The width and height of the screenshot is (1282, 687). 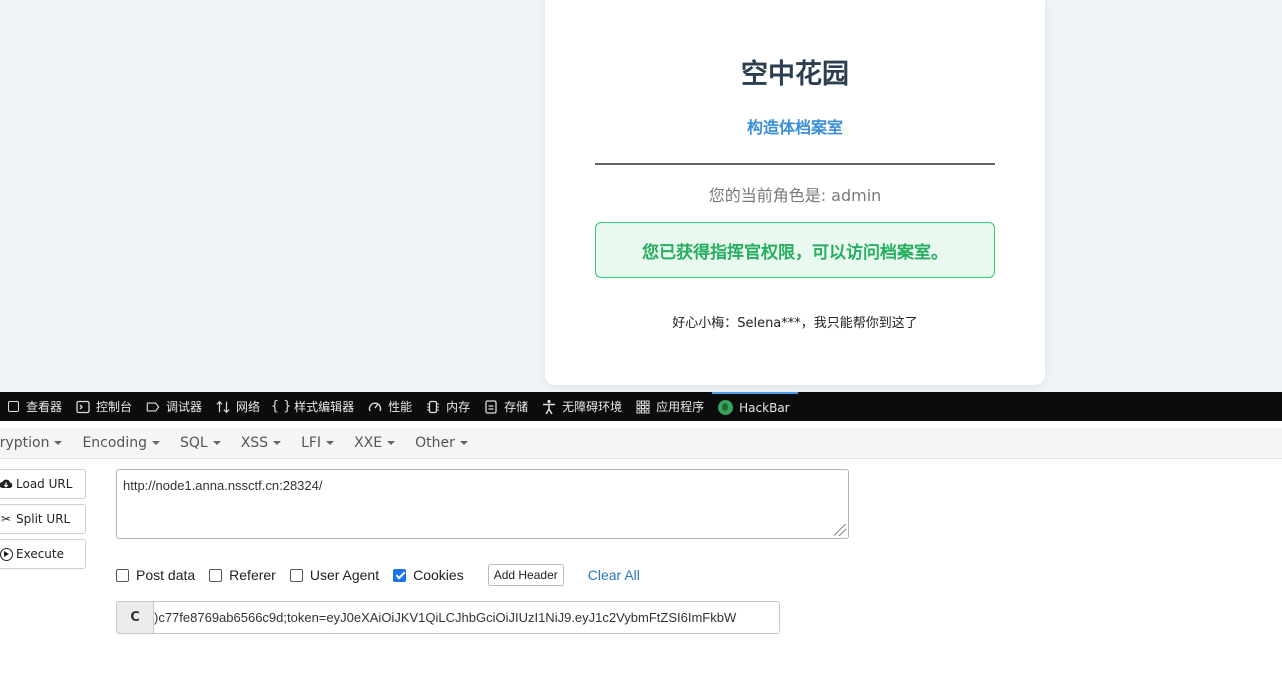 I want to click on cookies-checkbox: Cookies, so click(x=428, y=575).